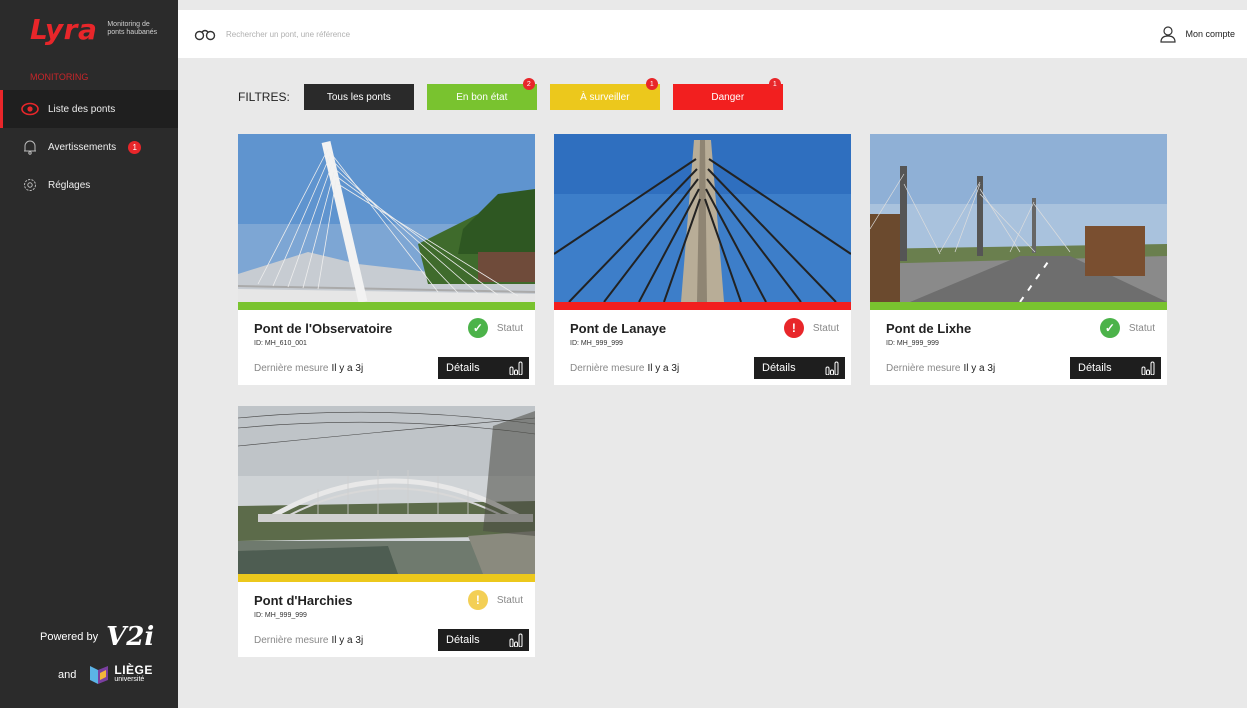  Describe the element at coordinates (69, 637) in the screenshot. I see `powered-by-label: Powered by` at that location.